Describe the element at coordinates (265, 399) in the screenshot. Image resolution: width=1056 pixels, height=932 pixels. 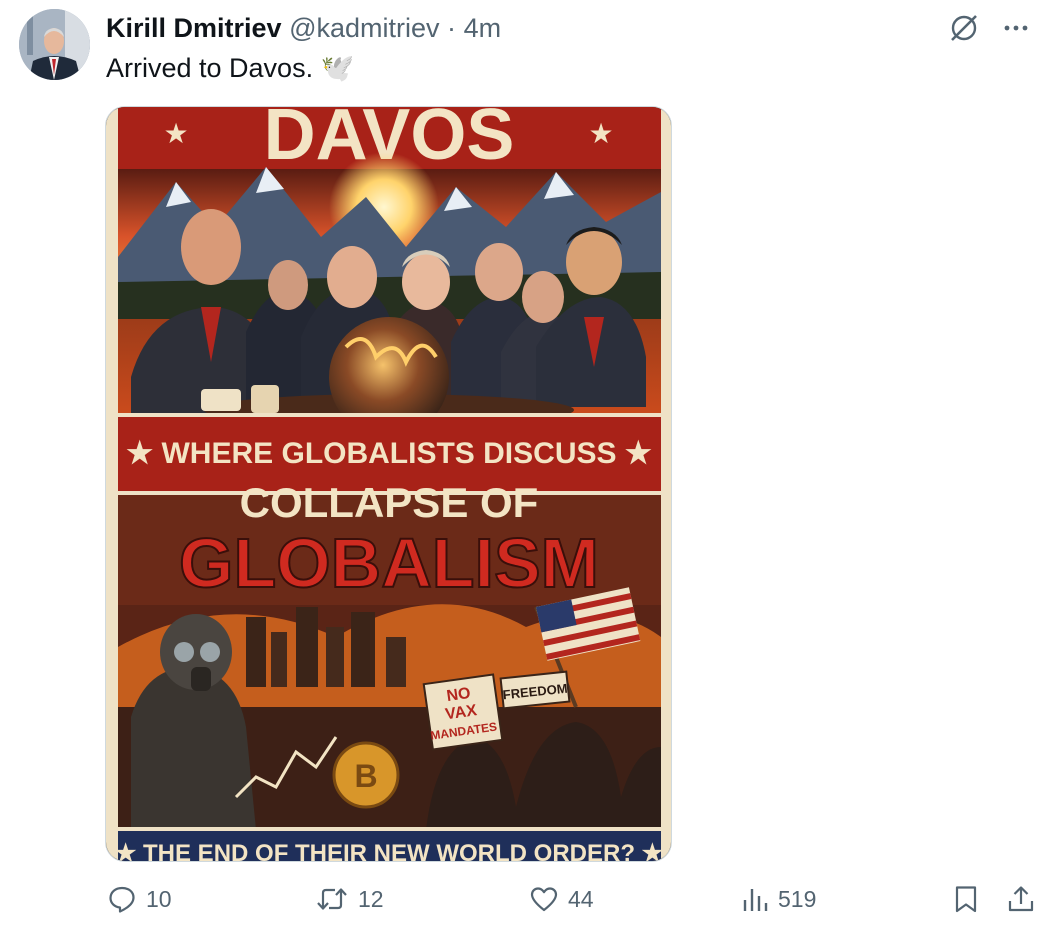
I see `cup` at that location.